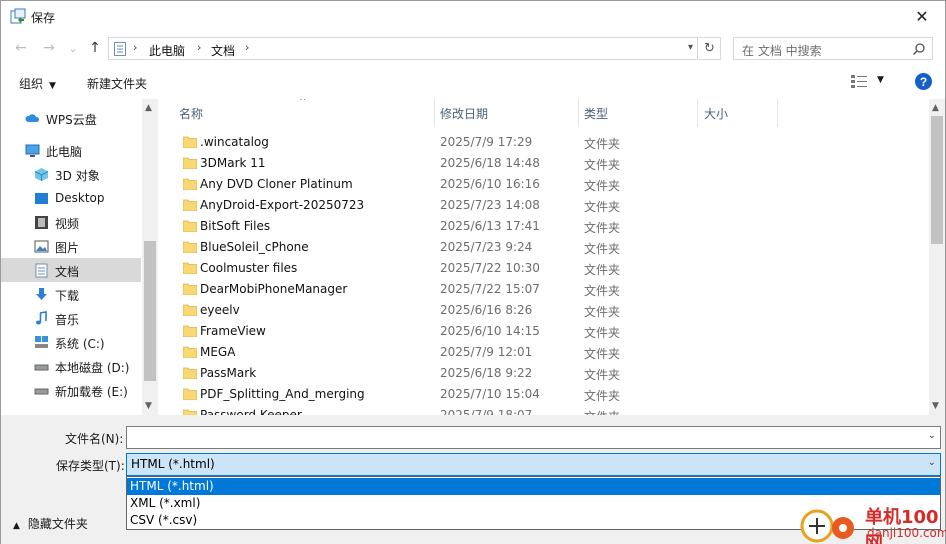 The height and width of the screenshot is (544, 946). I want to click on window-title: 保存, so click(43, 18).